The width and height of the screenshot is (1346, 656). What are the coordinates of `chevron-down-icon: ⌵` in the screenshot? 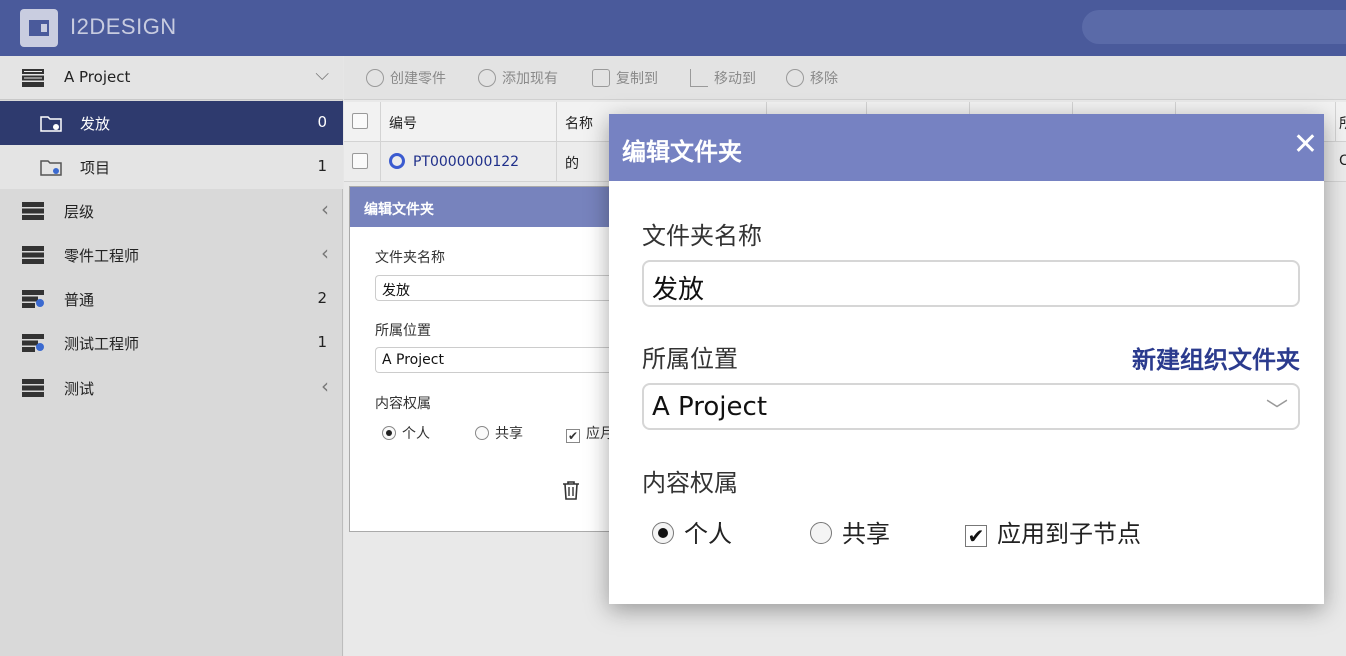 It's located at (322, 74).